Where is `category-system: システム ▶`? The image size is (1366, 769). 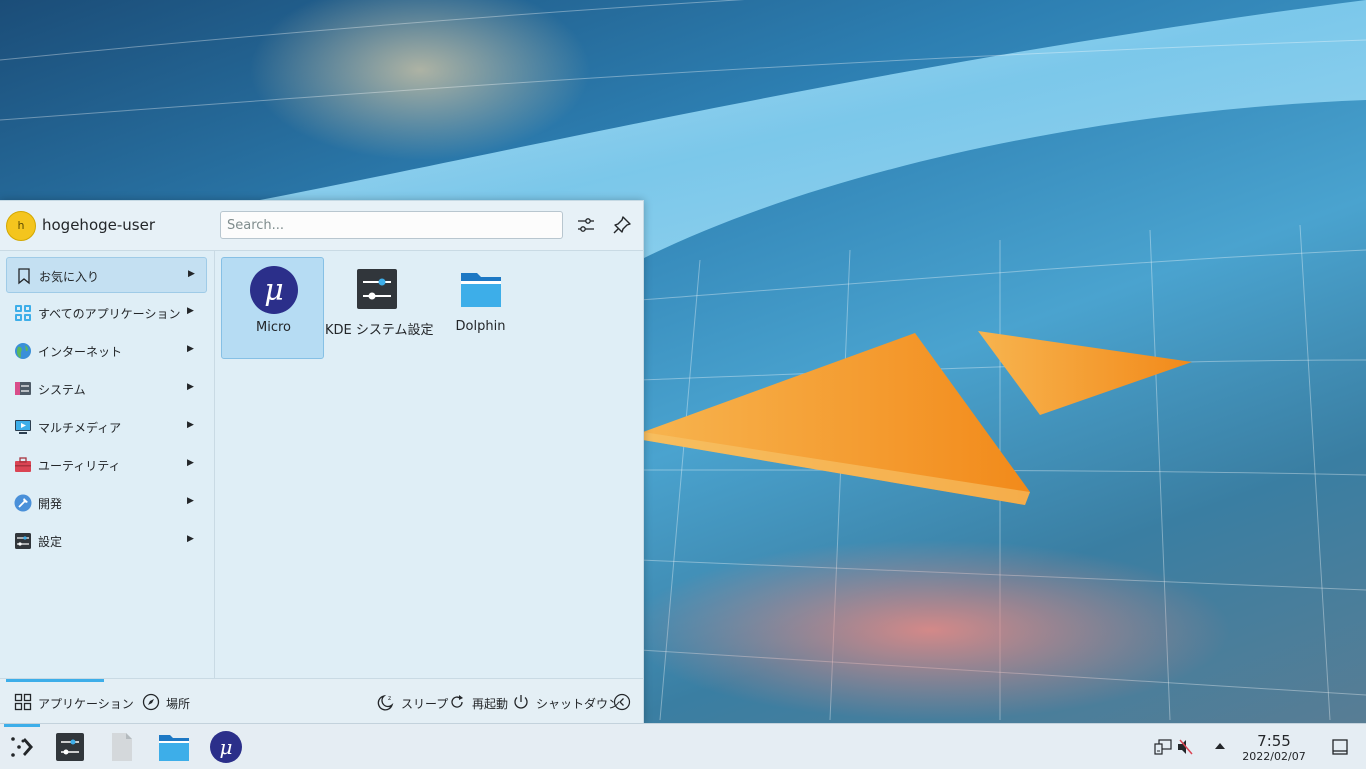
category-system: システム ▶ is located at coordinates (106, 389).